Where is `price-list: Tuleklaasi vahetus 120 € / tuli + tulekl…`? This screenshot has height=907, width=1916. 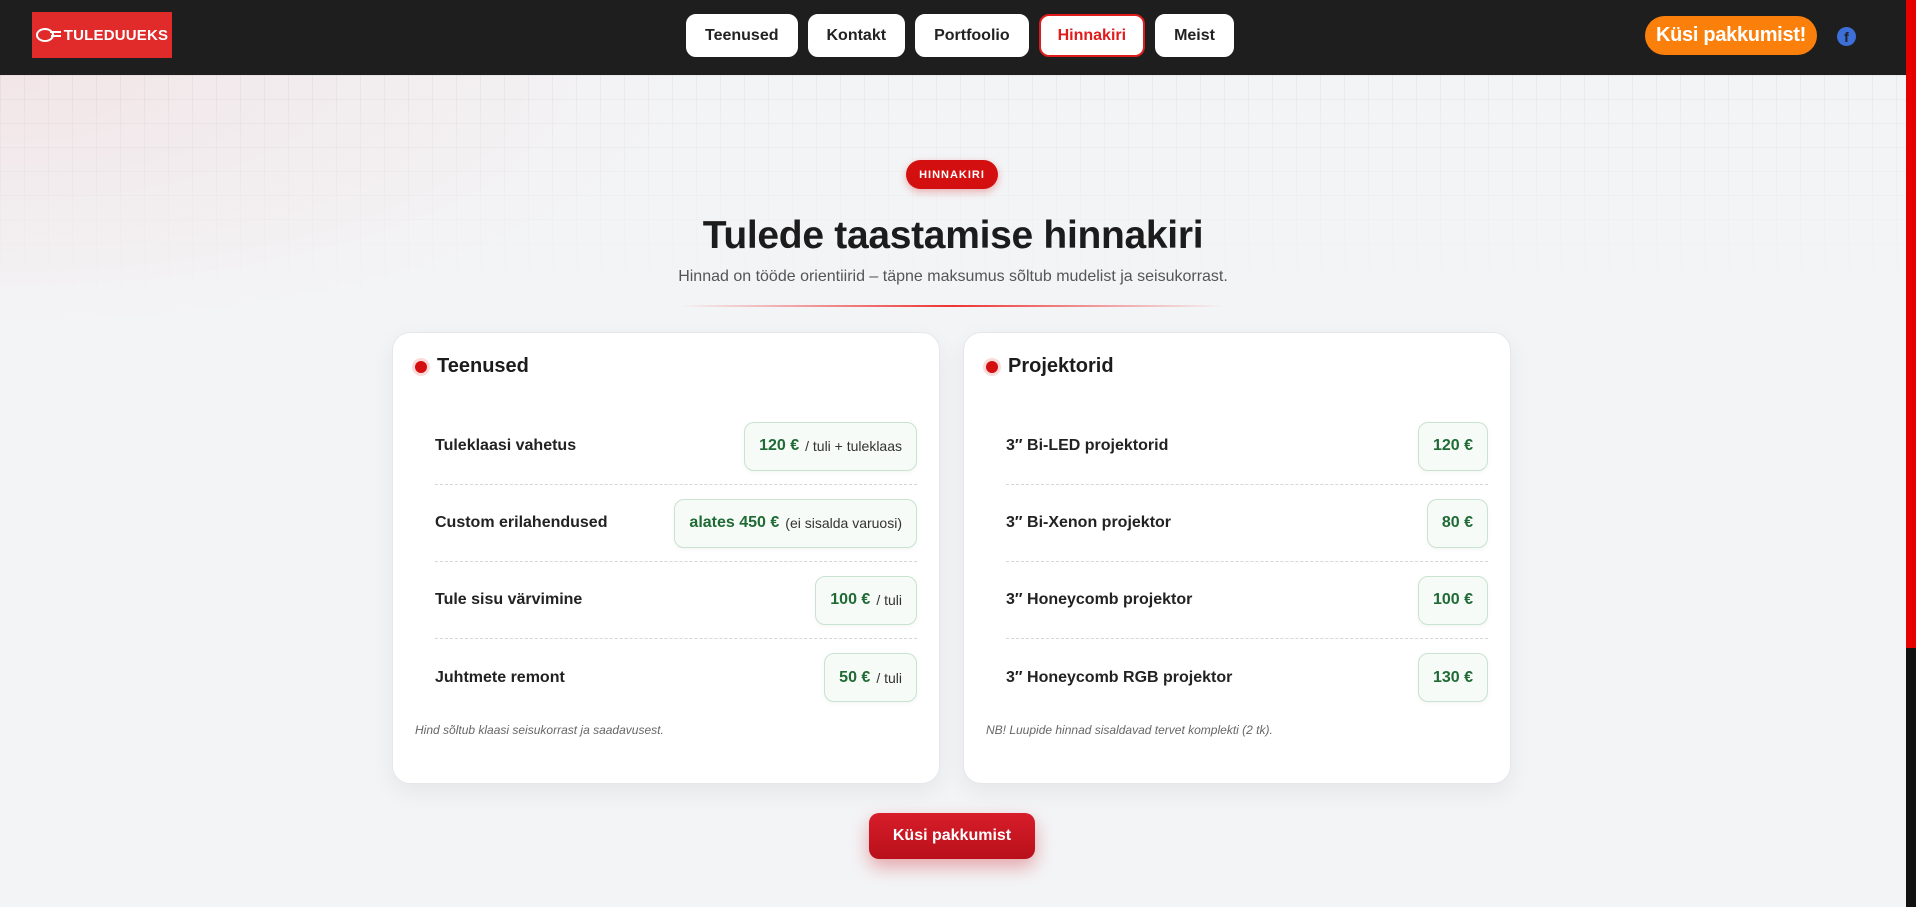
price-list: Tuleklaasi vahetus 120 € / tuli + tulekl… is located at coordinates (676, 562).